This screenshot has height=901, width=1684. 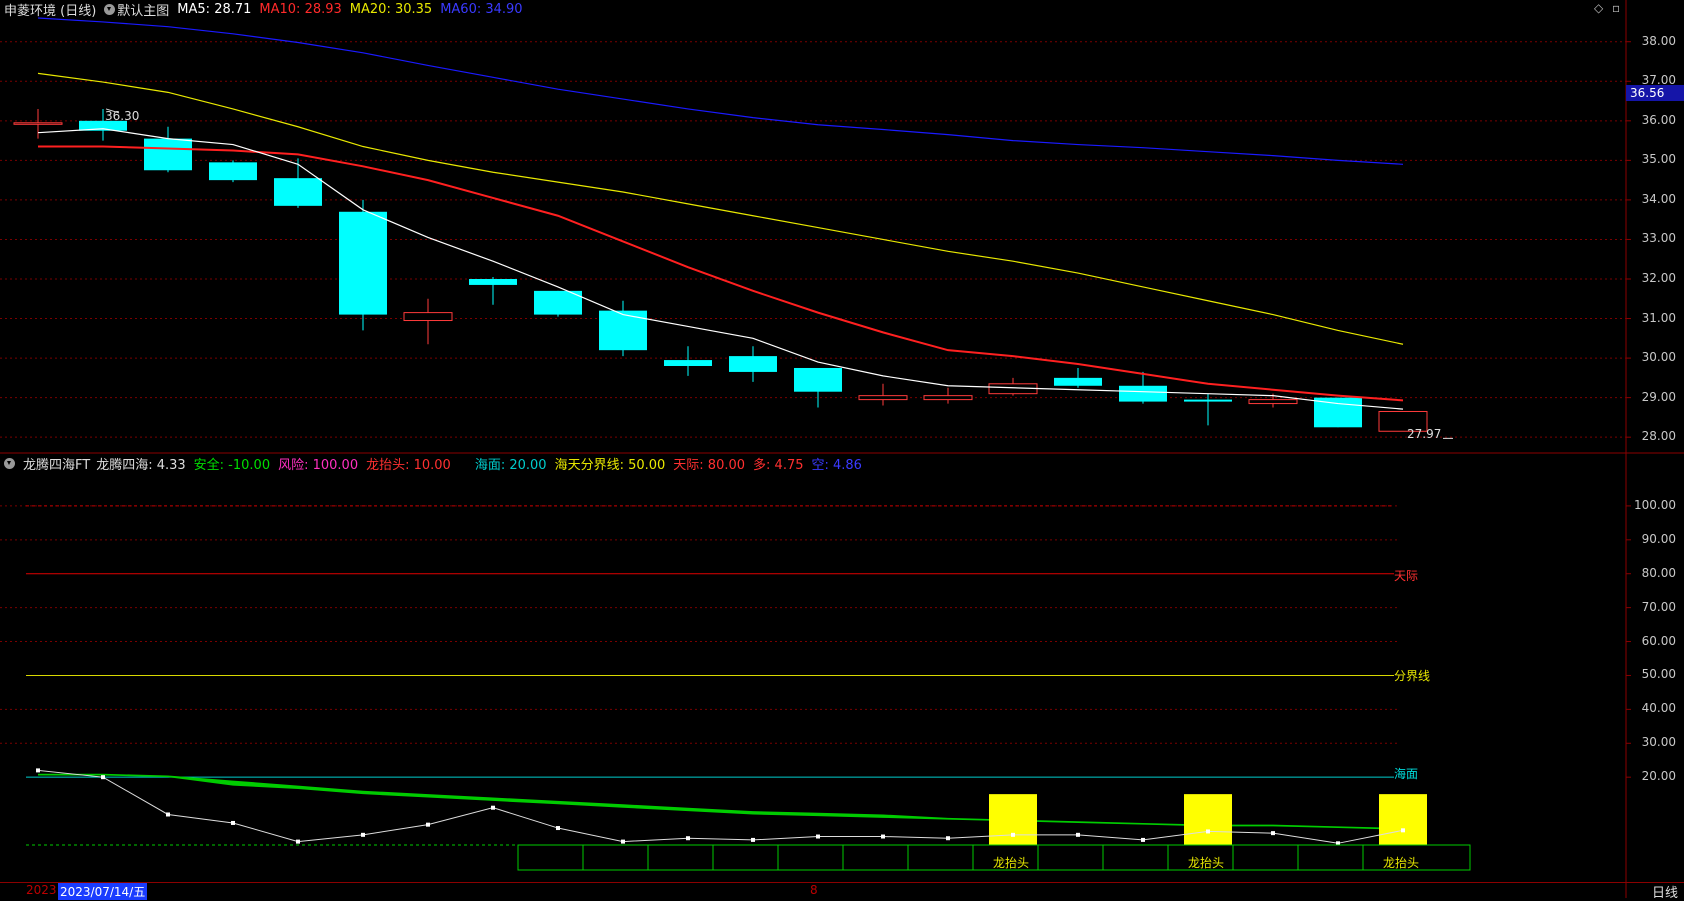 What do you see at coordinates (1658, 572) in the screenshot?
I see `indicator-tick-label: 80.00` at bounding box center [1658, 572].